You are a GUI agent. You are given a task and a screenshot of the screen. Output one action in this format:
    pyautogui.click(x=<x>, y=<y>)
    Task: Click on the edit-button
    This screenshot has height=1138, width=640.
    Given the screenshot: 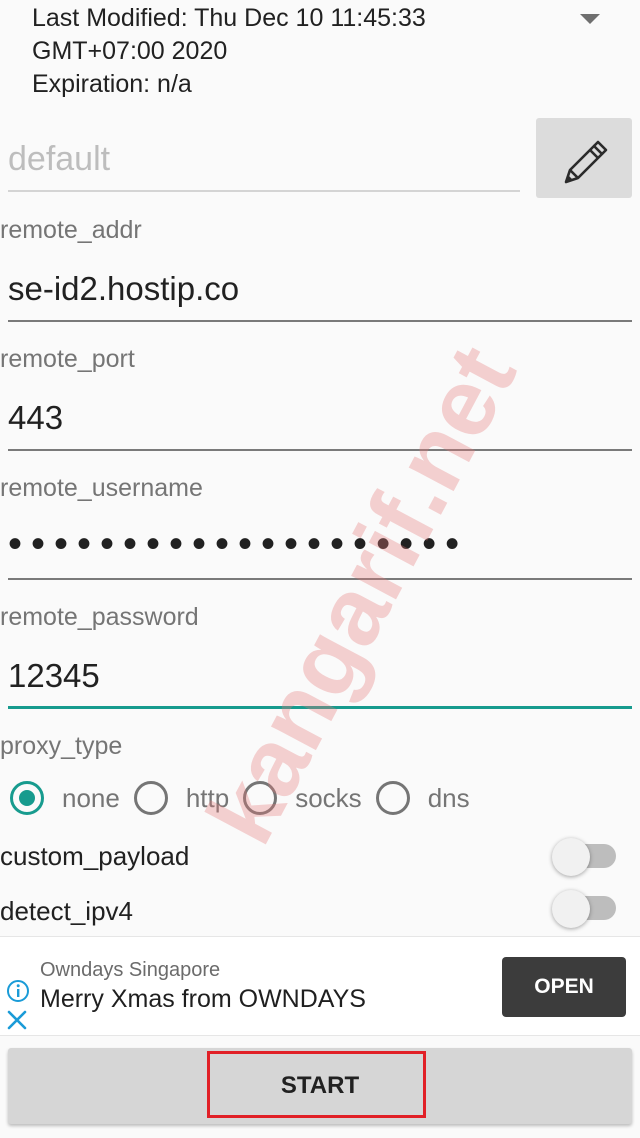 What is the action you would take?
    pyautogui.click(x=584, y=158)
    